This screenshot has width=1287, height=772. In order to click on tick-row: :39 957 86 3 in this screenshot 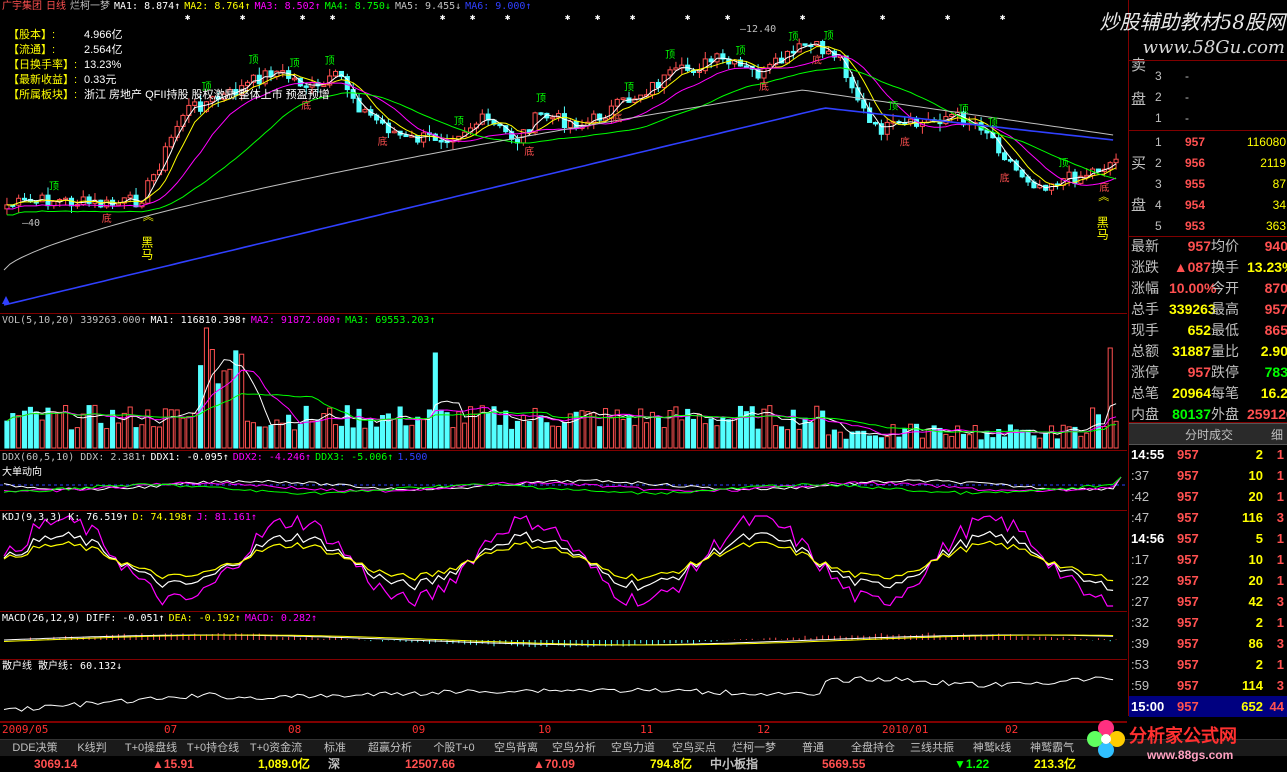, I will do `click(1207, 643)`.